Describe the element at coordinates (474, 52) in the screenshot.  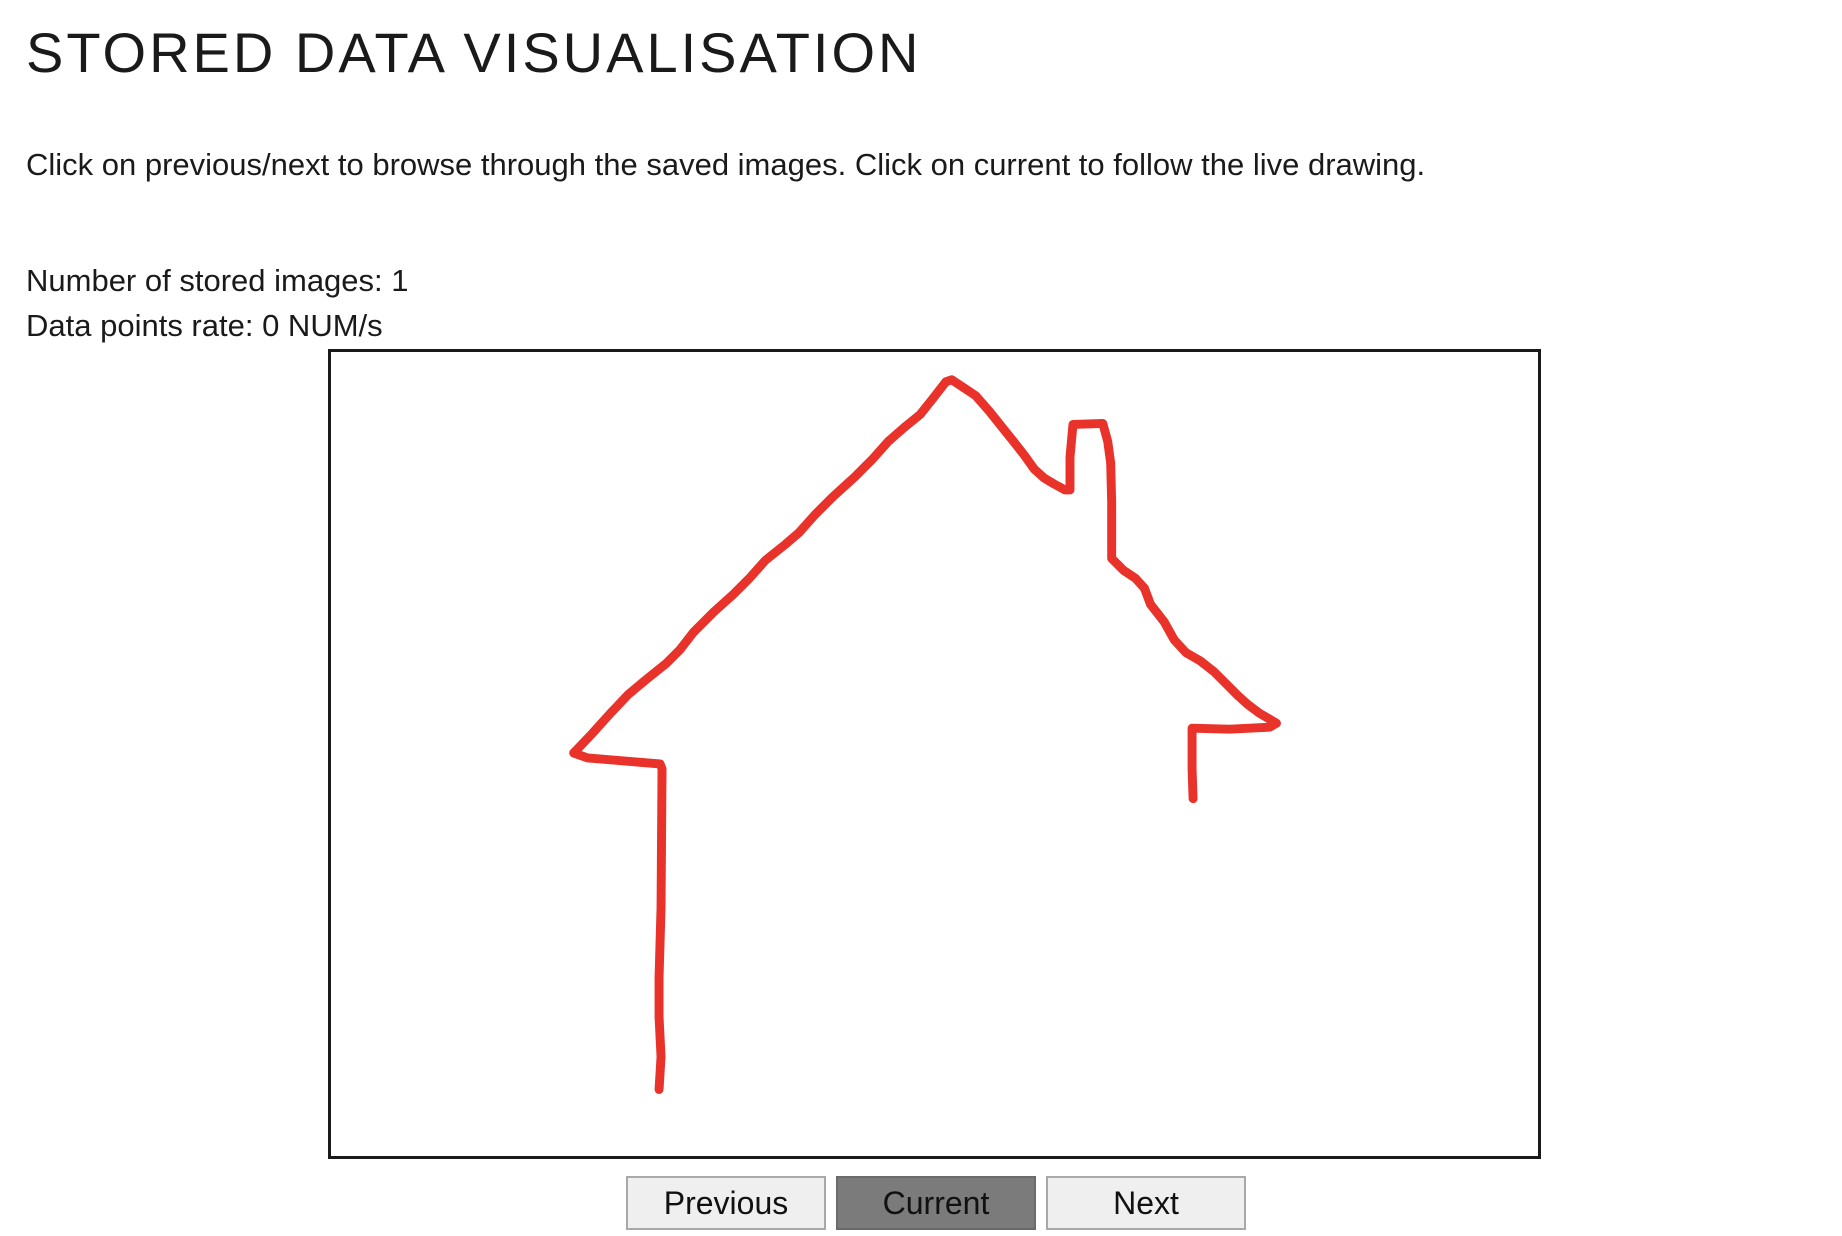
I see `page-title: STORED DATA VISUALISATION` at that location.